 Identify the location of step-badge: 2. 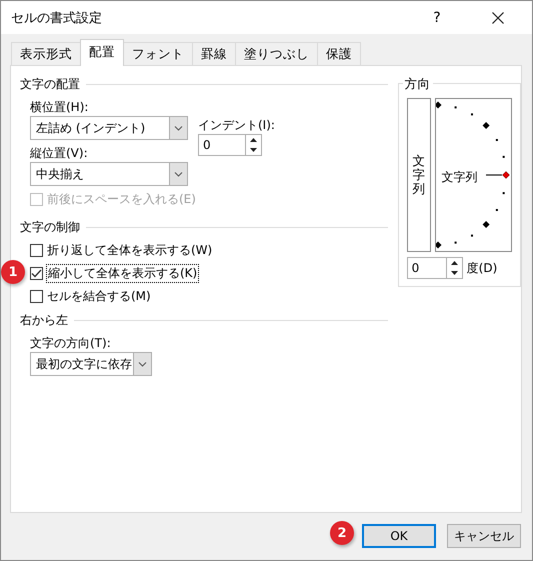
(342, 533).